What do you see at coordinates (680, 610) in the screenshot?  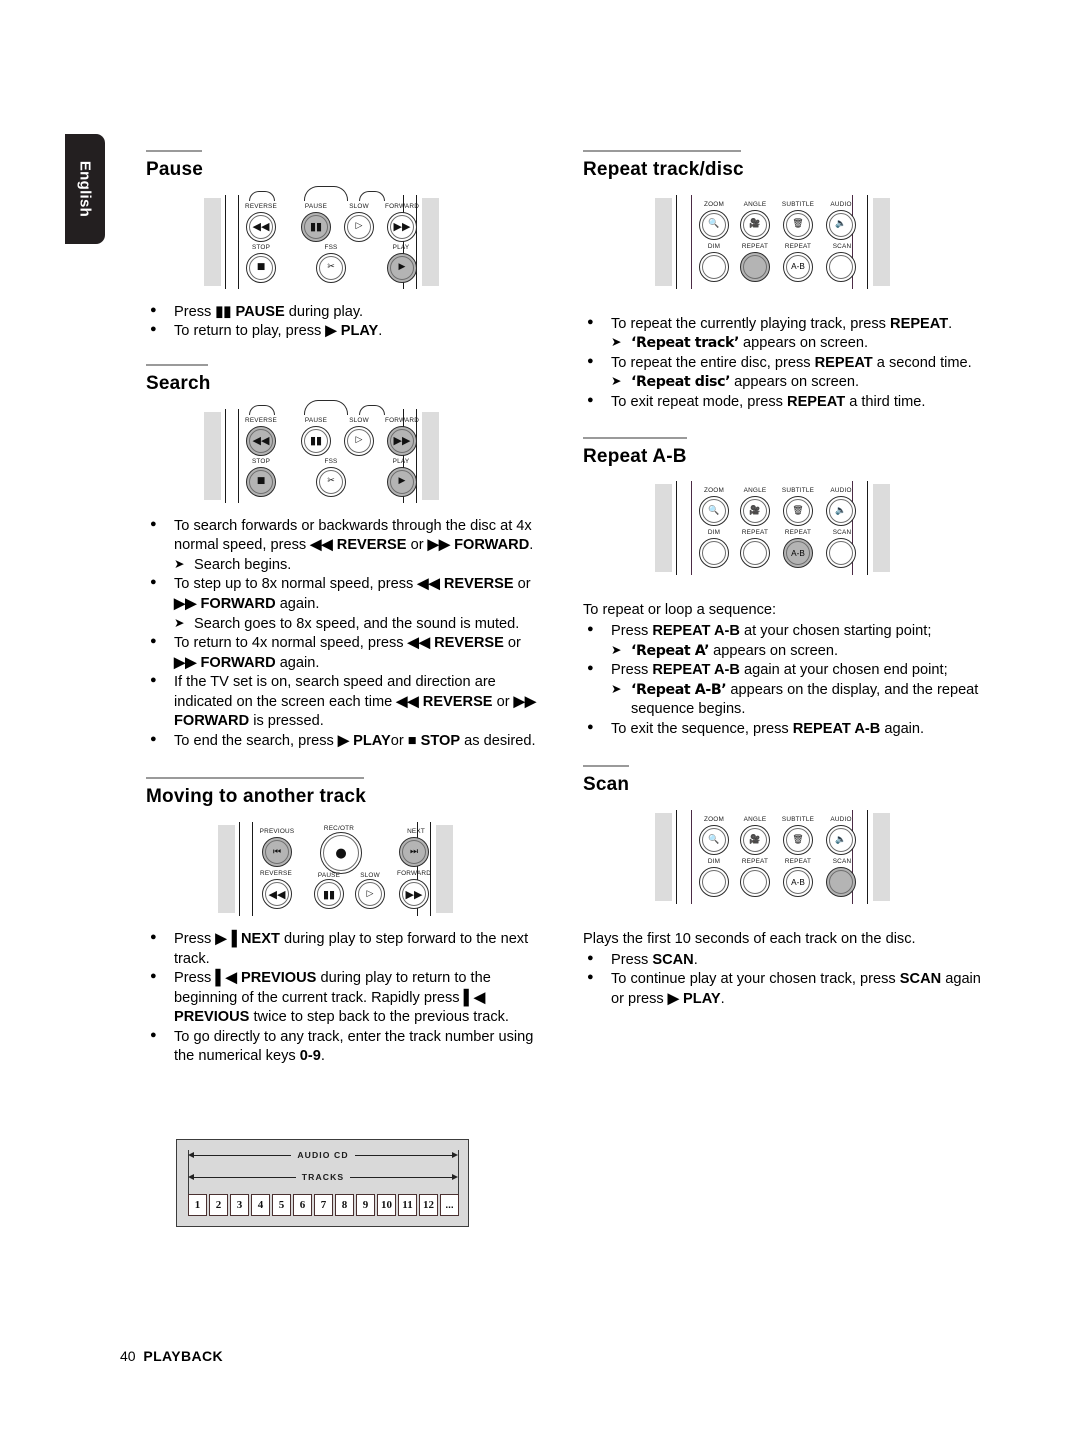 I see `repeat-ab-intro: To repeat or loop a sequence:` at bounding box center [680, 610].